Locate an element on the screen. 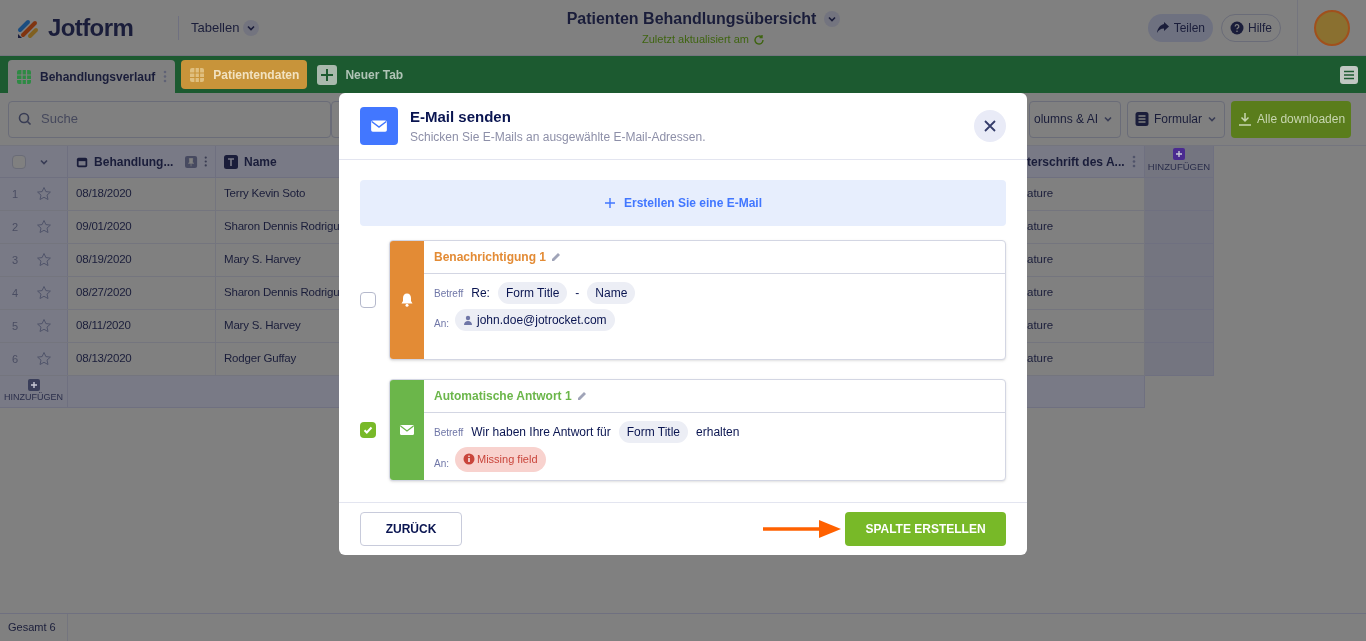 The image size is (1366, 641). subject-text: Wir haben Ihre Antwort für is located at coordinates (541, 432).